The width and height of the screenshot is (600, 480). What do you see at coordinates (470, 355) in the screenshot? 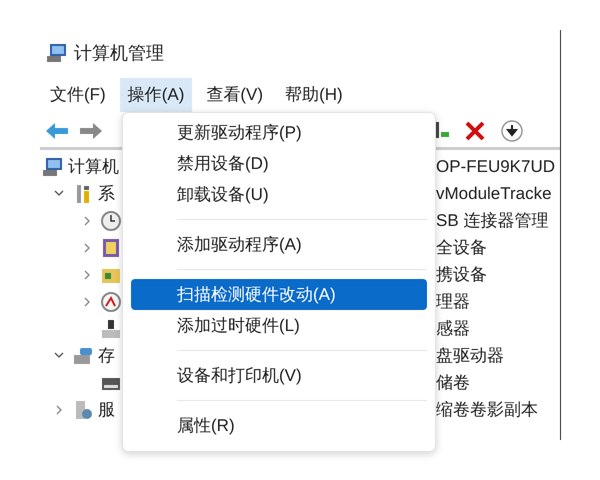
I see `detail-item-label: 盘驱动器` at bounding box center [470, 355].